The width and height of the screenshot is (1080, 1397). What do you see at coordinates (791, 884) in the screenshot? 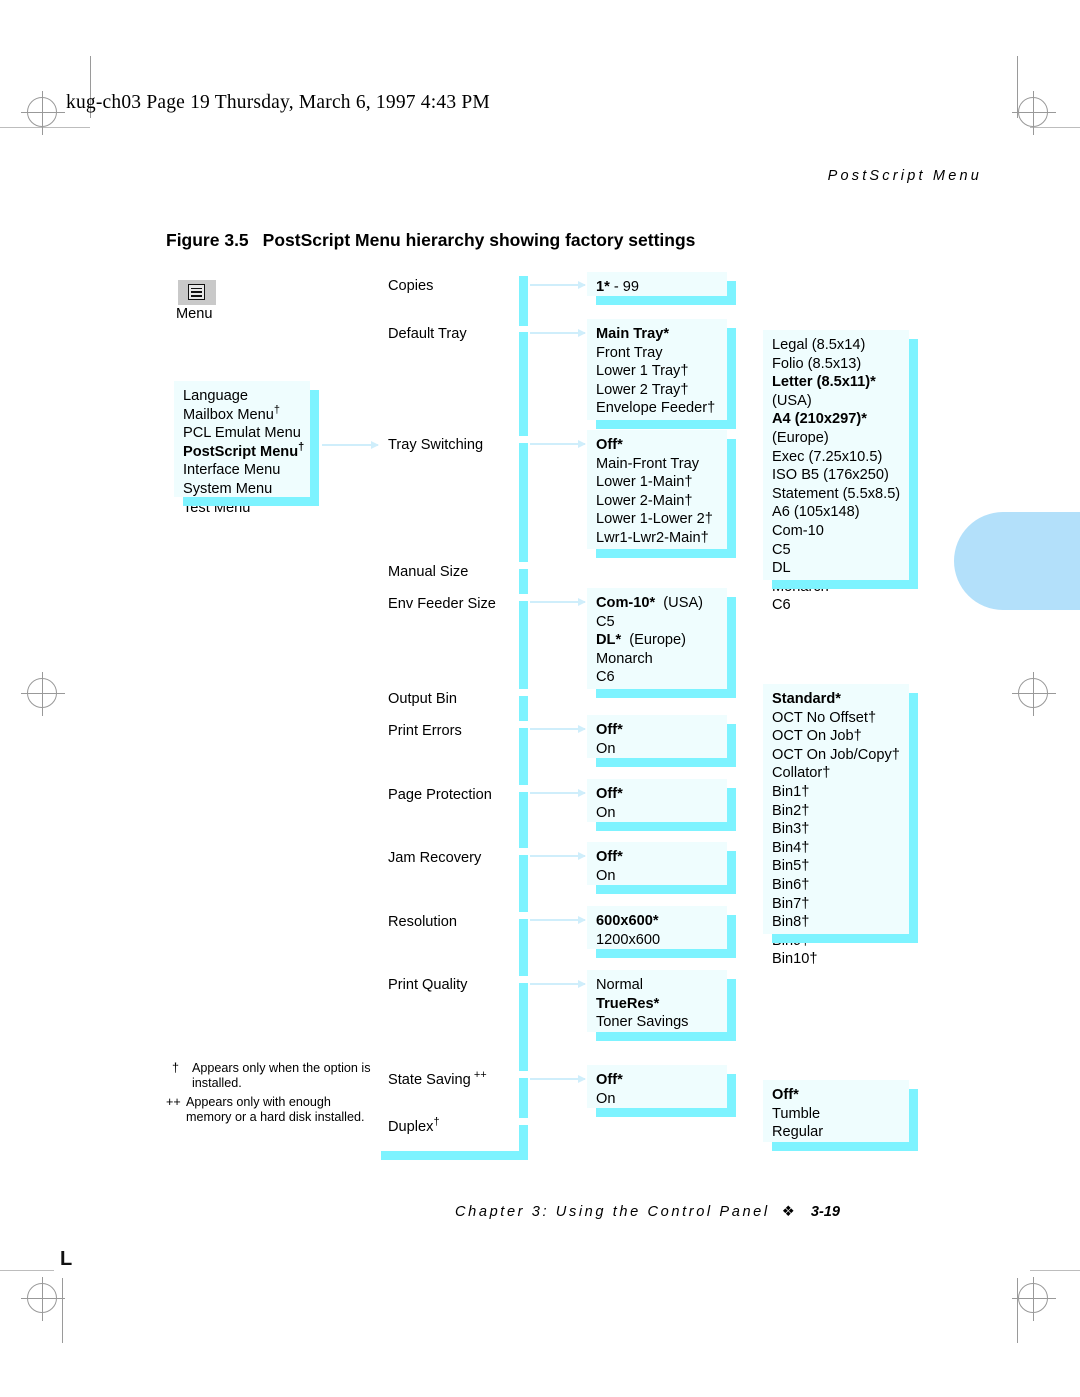
I see `output-bin-10: Bin6†` at bounding box center [791, 884].